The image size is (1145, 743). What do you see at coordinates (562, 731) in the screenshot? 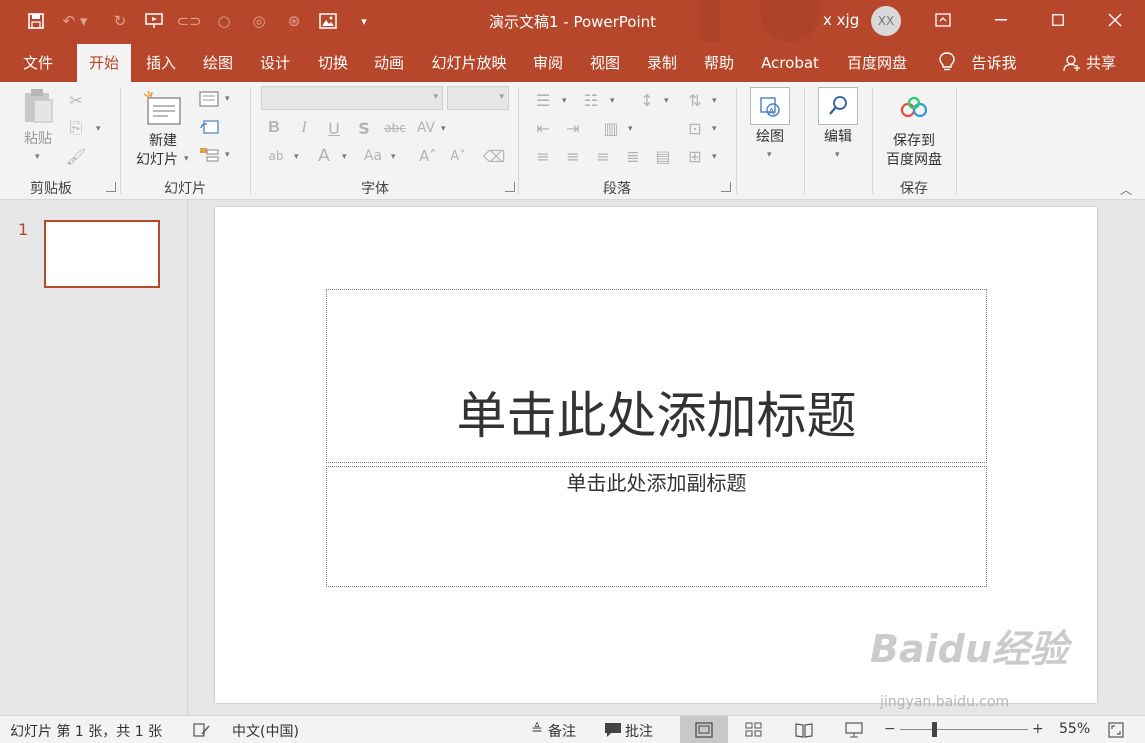
I see `notes-button: 备注` at bounding box center [562, 731].